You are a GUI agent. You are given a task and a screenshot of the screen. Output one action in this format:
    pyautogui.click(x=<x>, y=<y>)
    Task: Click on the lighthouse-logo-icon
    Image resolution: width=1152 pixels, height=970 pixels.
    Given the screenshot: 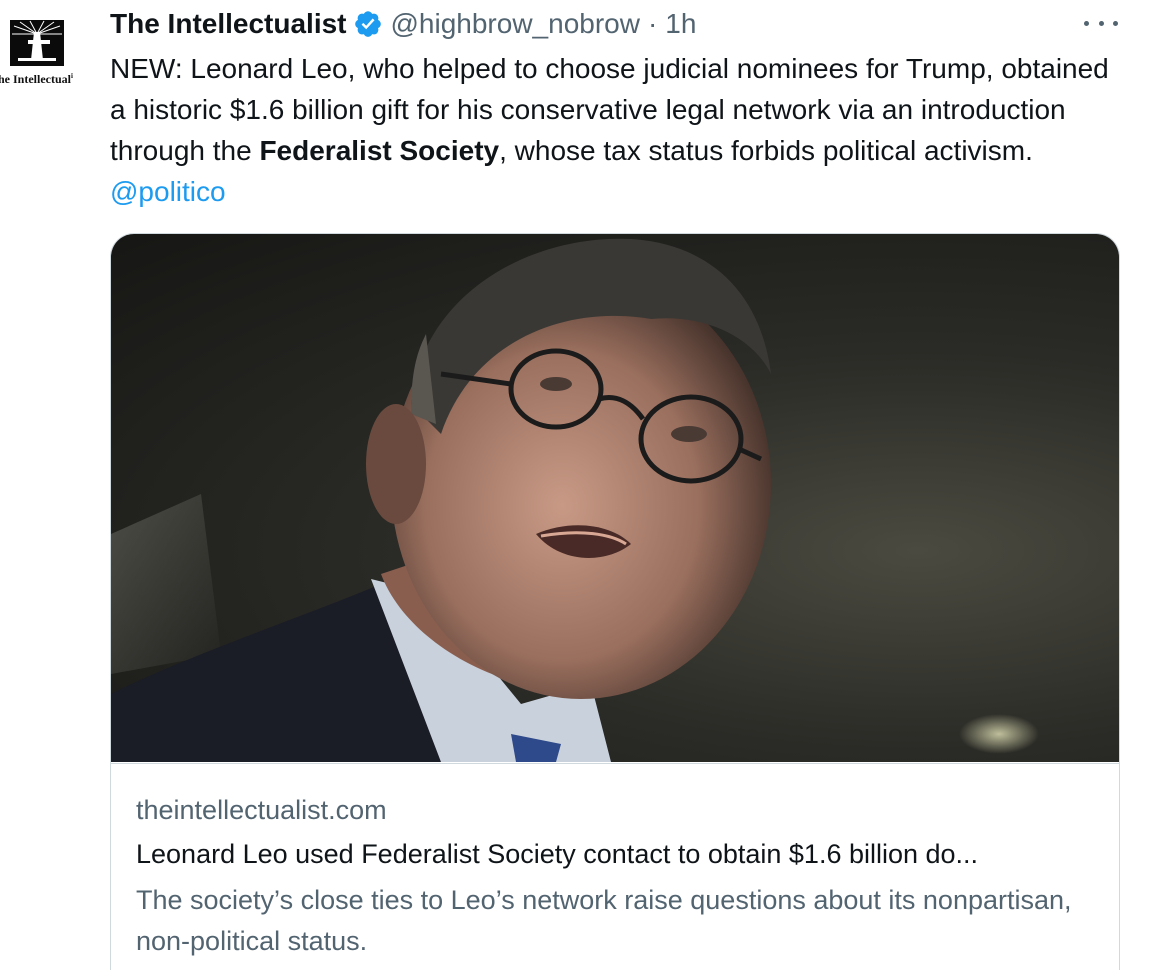 What is the action you would take?
    pyautogui.click(x=37, y=43)
    